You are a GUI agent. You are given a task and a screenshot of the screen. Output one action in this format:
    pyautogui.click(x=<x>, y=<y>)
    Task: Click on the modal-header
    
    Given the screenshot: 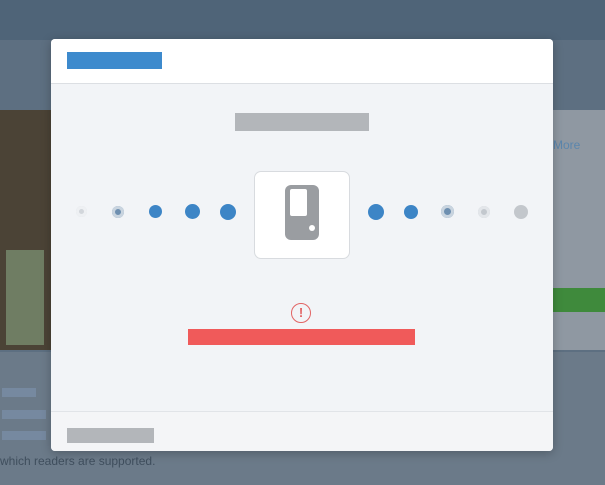 What is the action you would take?
    pyautogui.click(x=302, y=61)
    